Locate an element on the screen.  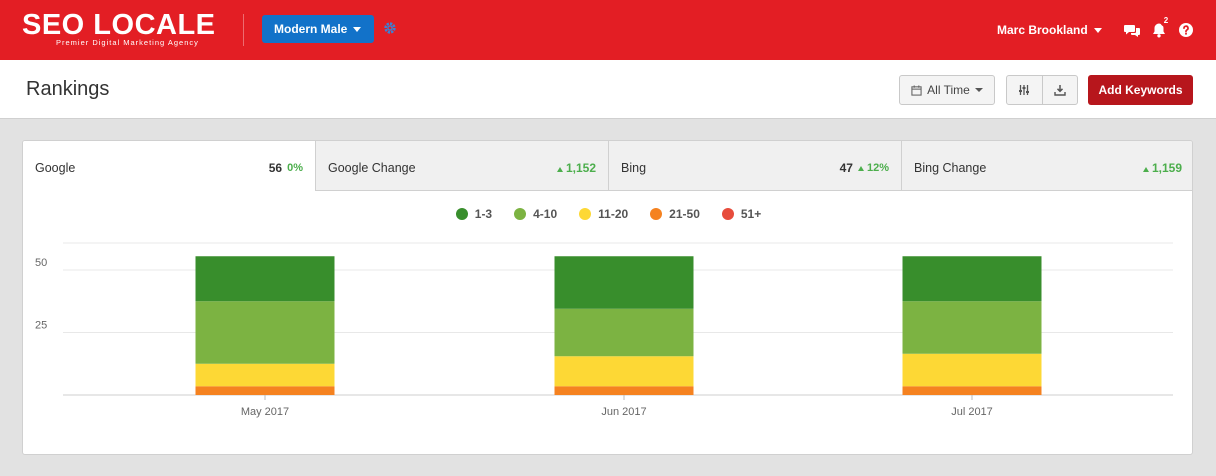
logo-tagline: Premier Digital Marketing Agency is located at coordinates (127, 42).